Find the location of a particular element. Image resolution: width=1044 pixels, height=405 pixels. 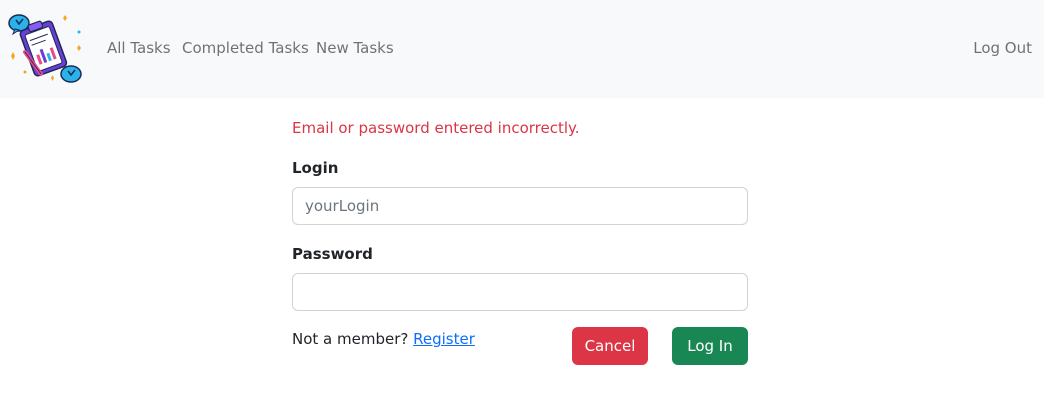

nav-link-completed-tasks: Completed Tasks is located at coordinates (245, 48).